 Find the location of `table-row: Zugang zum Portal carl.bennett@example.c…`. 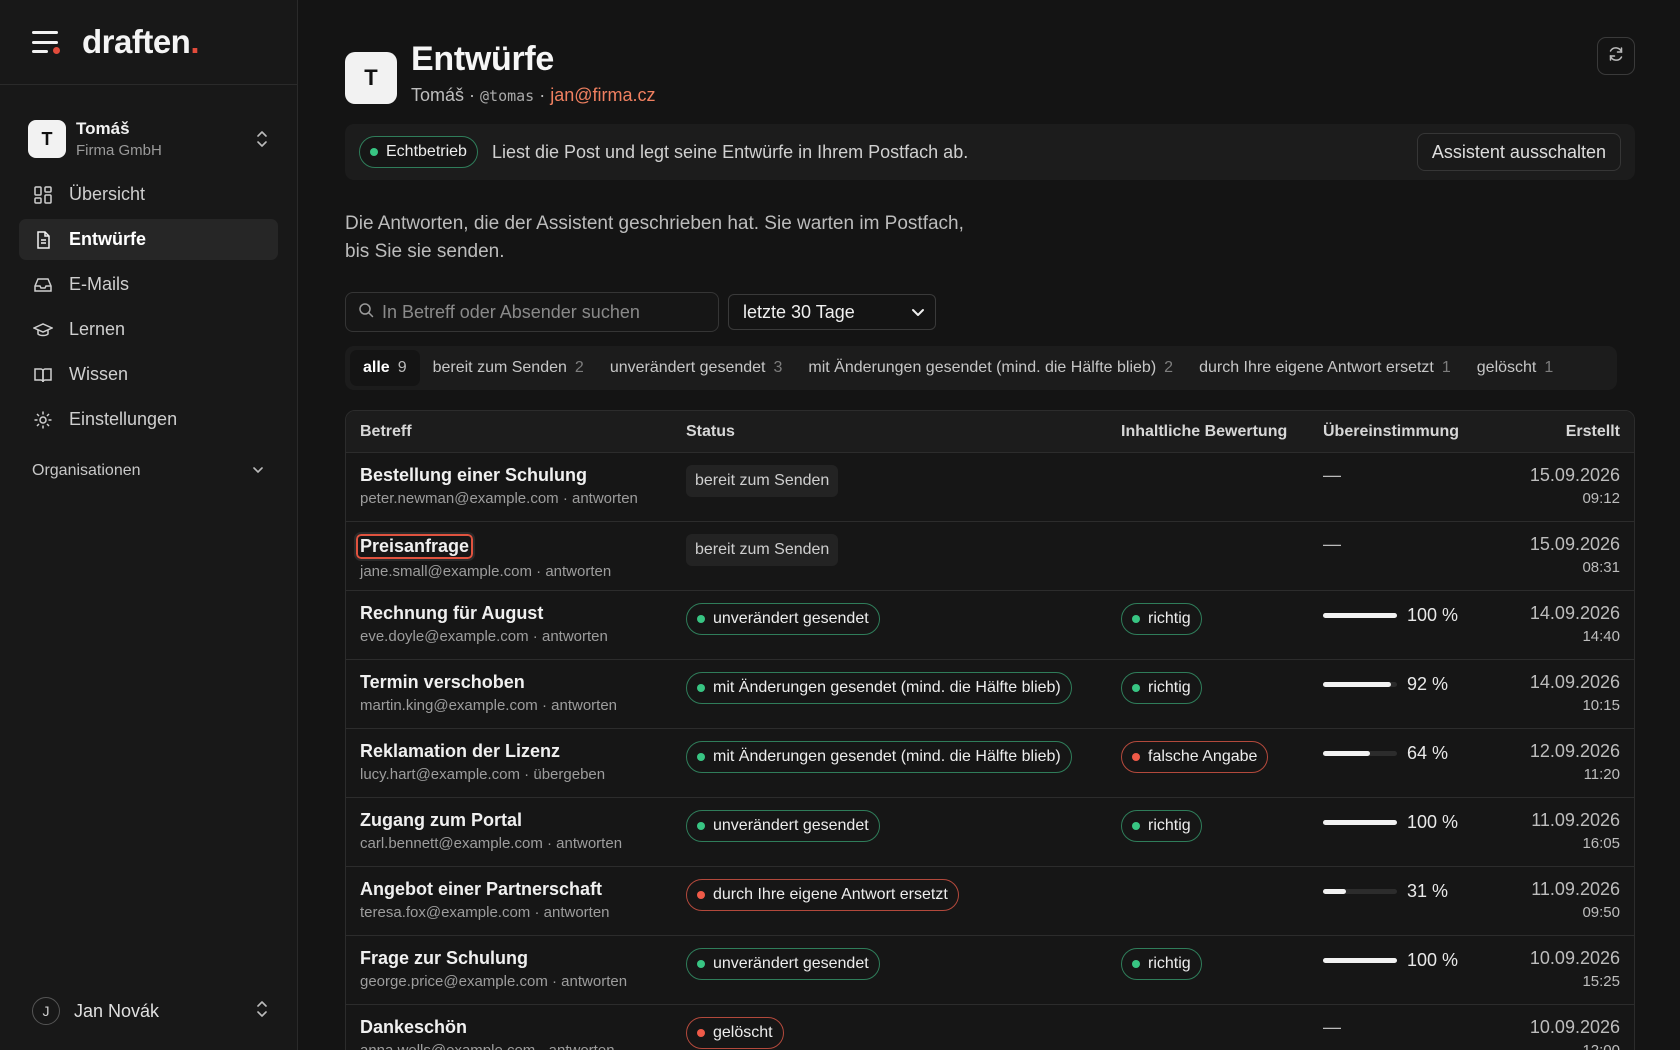

table-row: Zugang zum Portal carl.bennett@example.c… is located at coordinates (990, 832).